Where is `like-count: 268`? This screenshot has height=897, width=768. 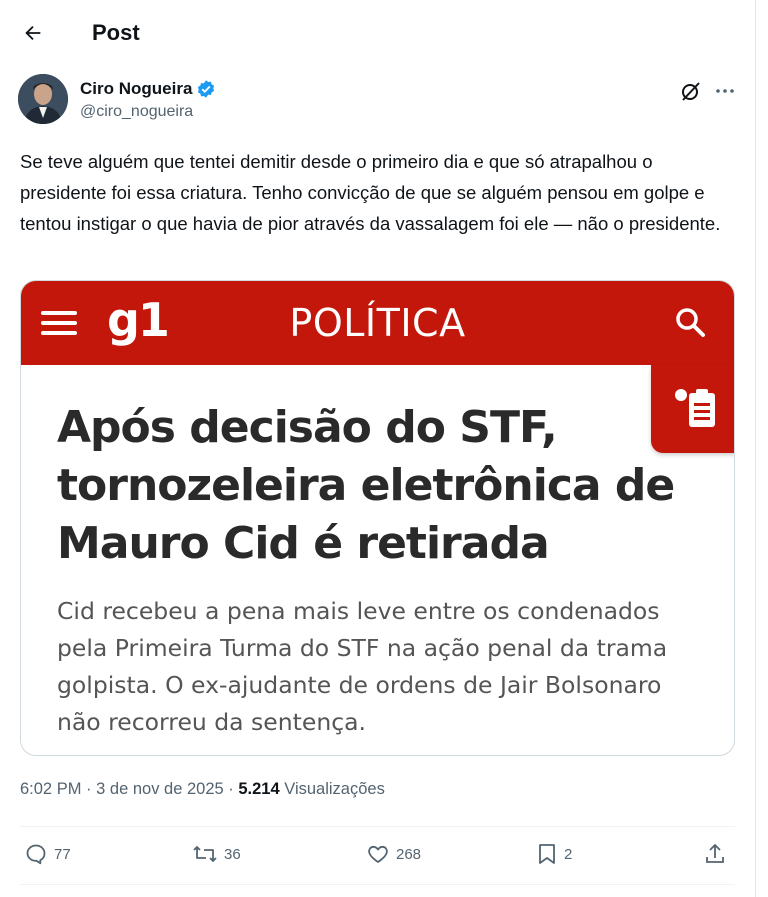
like-count: 268 is located at coordinates (409, 854).